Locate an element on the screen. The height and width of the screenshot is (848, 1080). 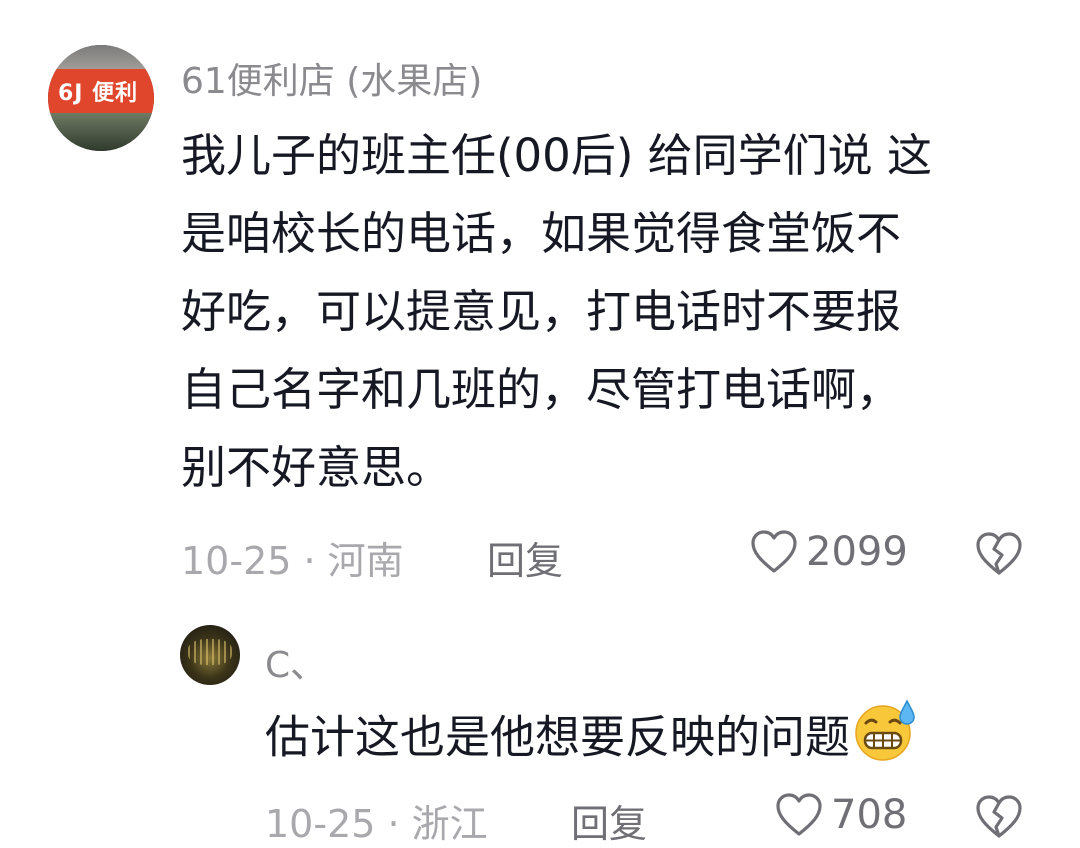
username: 61便利店 (水果店) is located at coordinates (331, 78).